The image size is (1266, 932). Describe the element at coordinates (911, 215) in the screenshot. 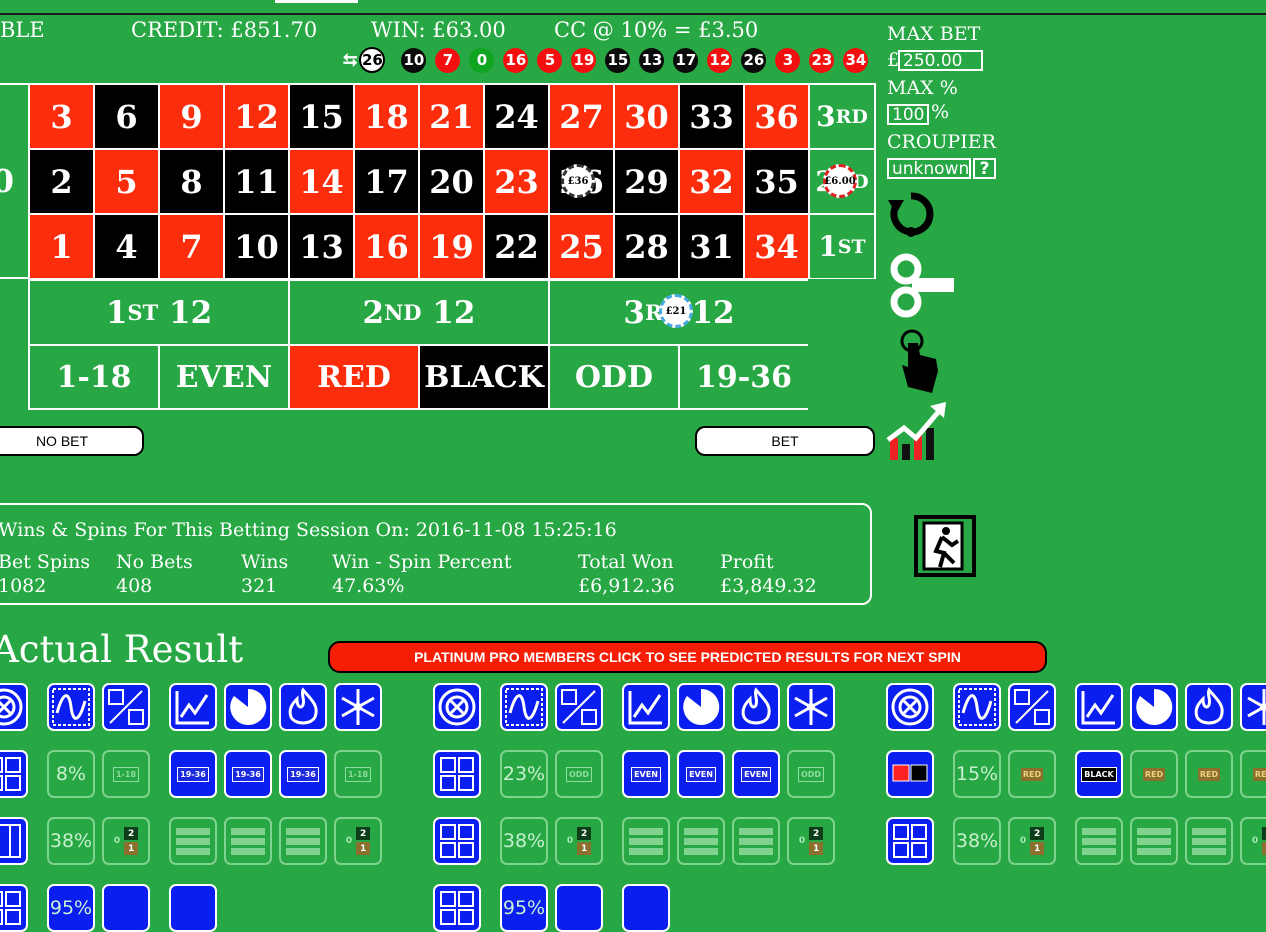

I see `refresh-icon` at that location.